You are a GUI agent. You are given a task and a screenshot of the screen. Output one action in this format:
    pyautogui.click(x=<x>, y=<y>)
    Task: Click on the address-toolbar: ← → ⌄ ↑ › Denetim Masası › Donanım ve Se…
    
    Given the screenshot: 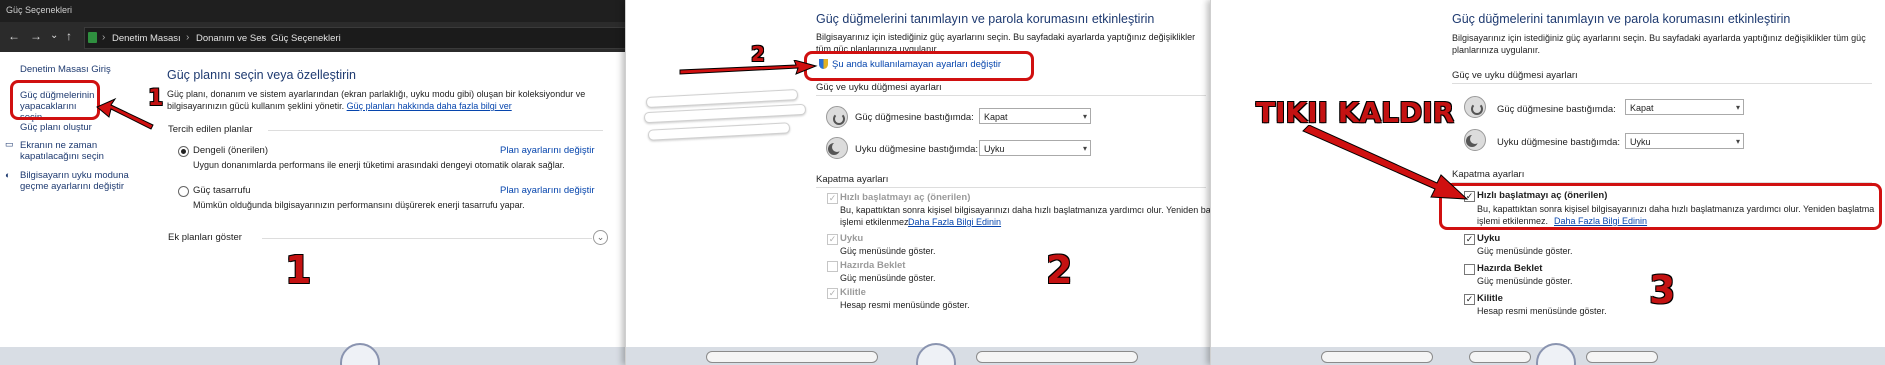 What is the action you would take?
    pyautogui.click(x=312, y=37)
    